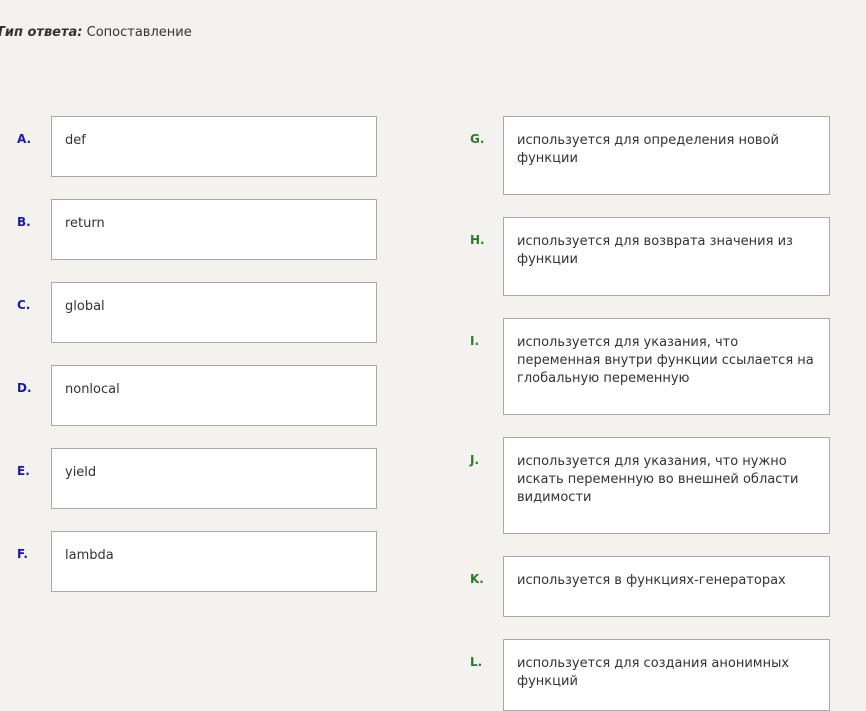 The image size is (866, 711). I want to click on right-letter-g: G., so click(477, 139).